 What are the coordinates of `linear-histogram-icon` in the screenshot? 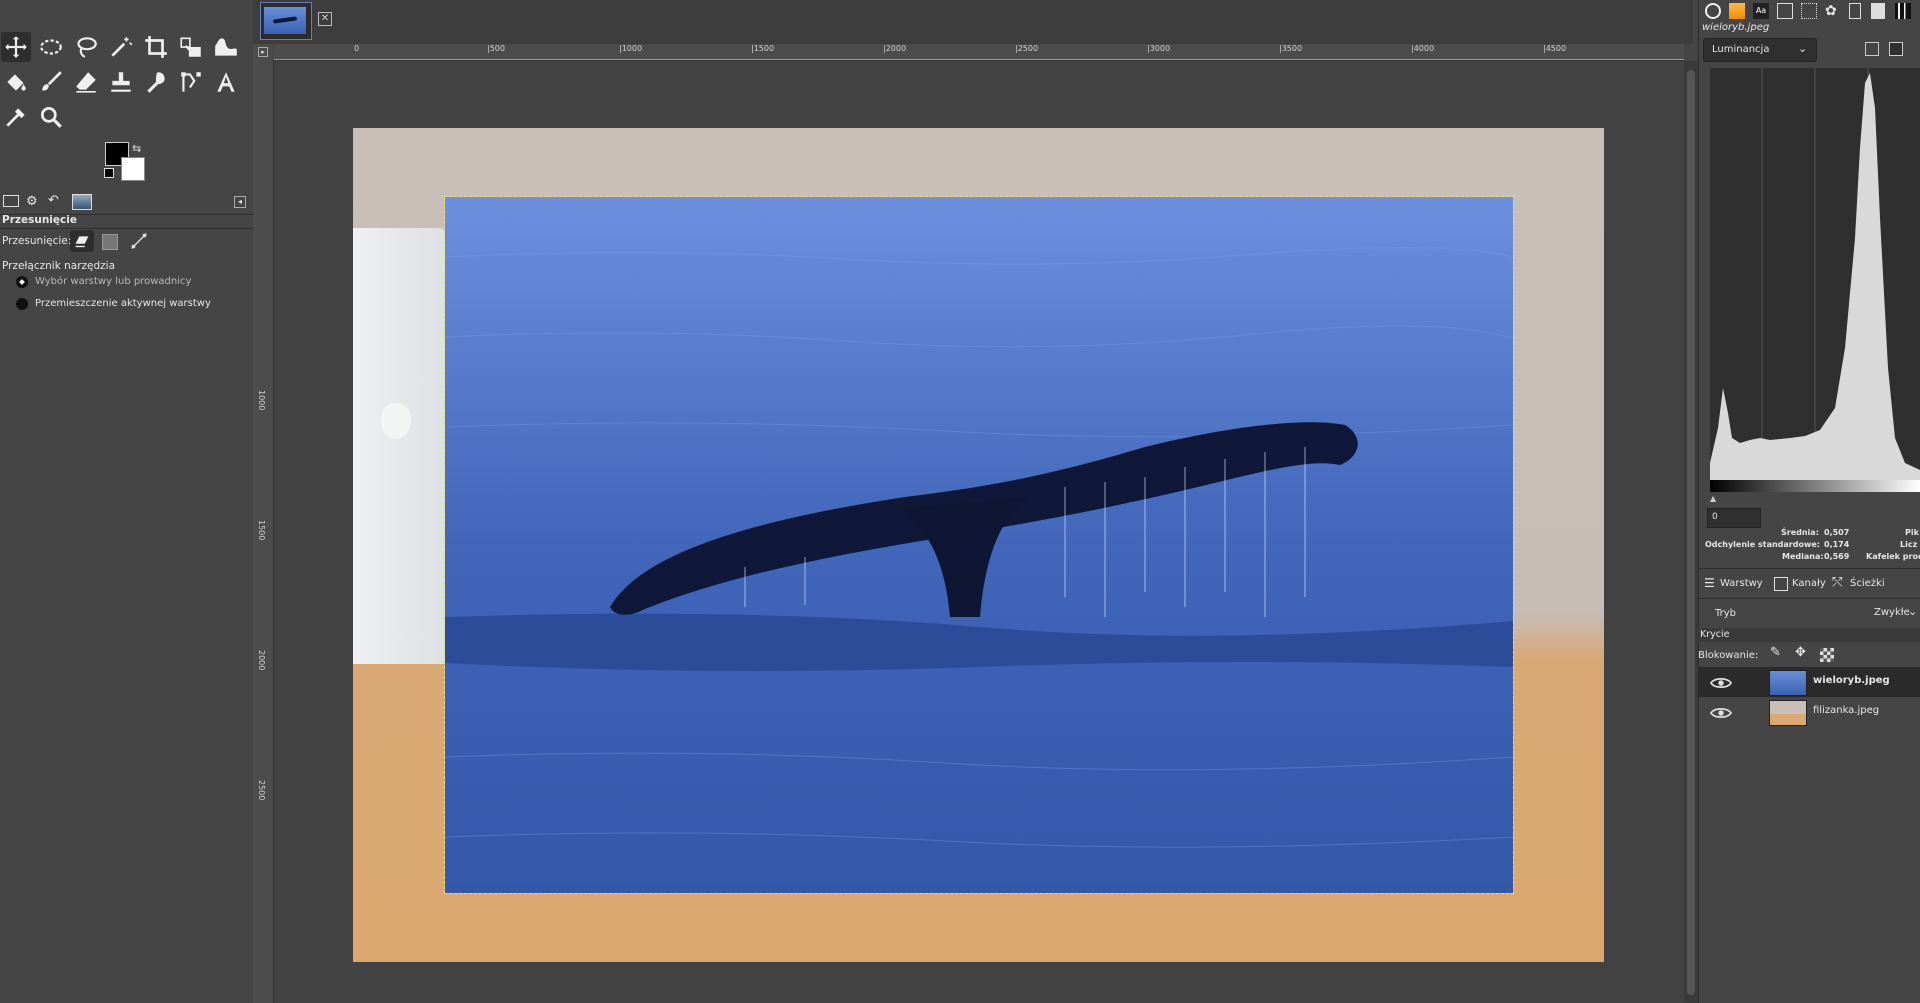 It's located at (1872, 49).